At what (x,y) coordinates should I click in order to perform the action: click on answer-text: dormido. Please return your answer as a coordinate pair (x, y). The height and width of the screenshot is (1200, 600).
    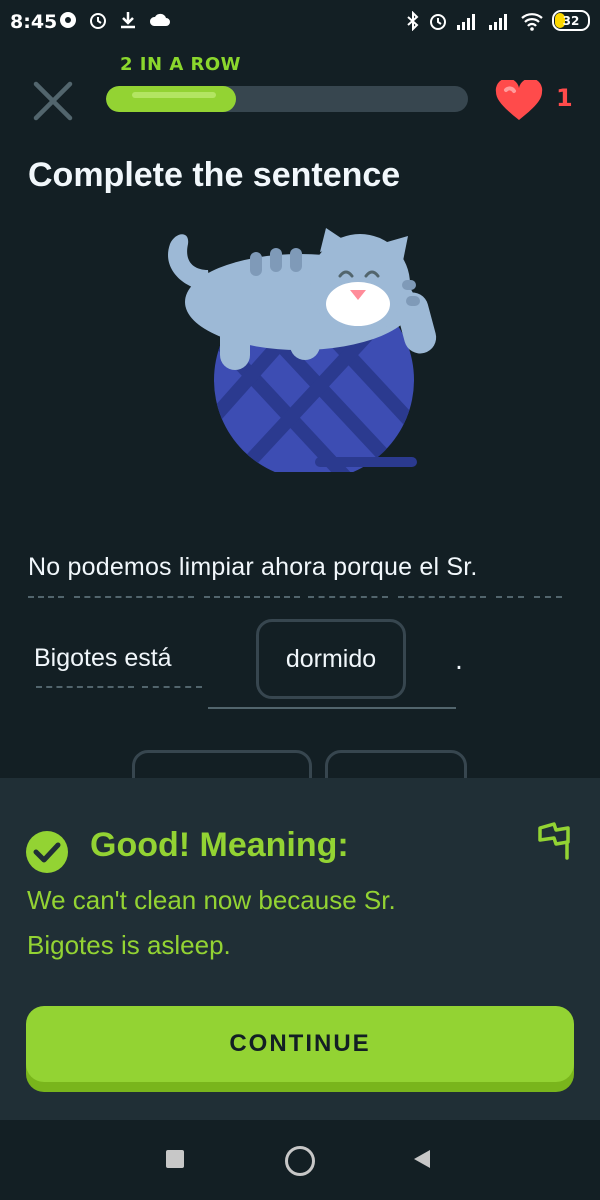
    Looking at the image, I should click on (331, 658).